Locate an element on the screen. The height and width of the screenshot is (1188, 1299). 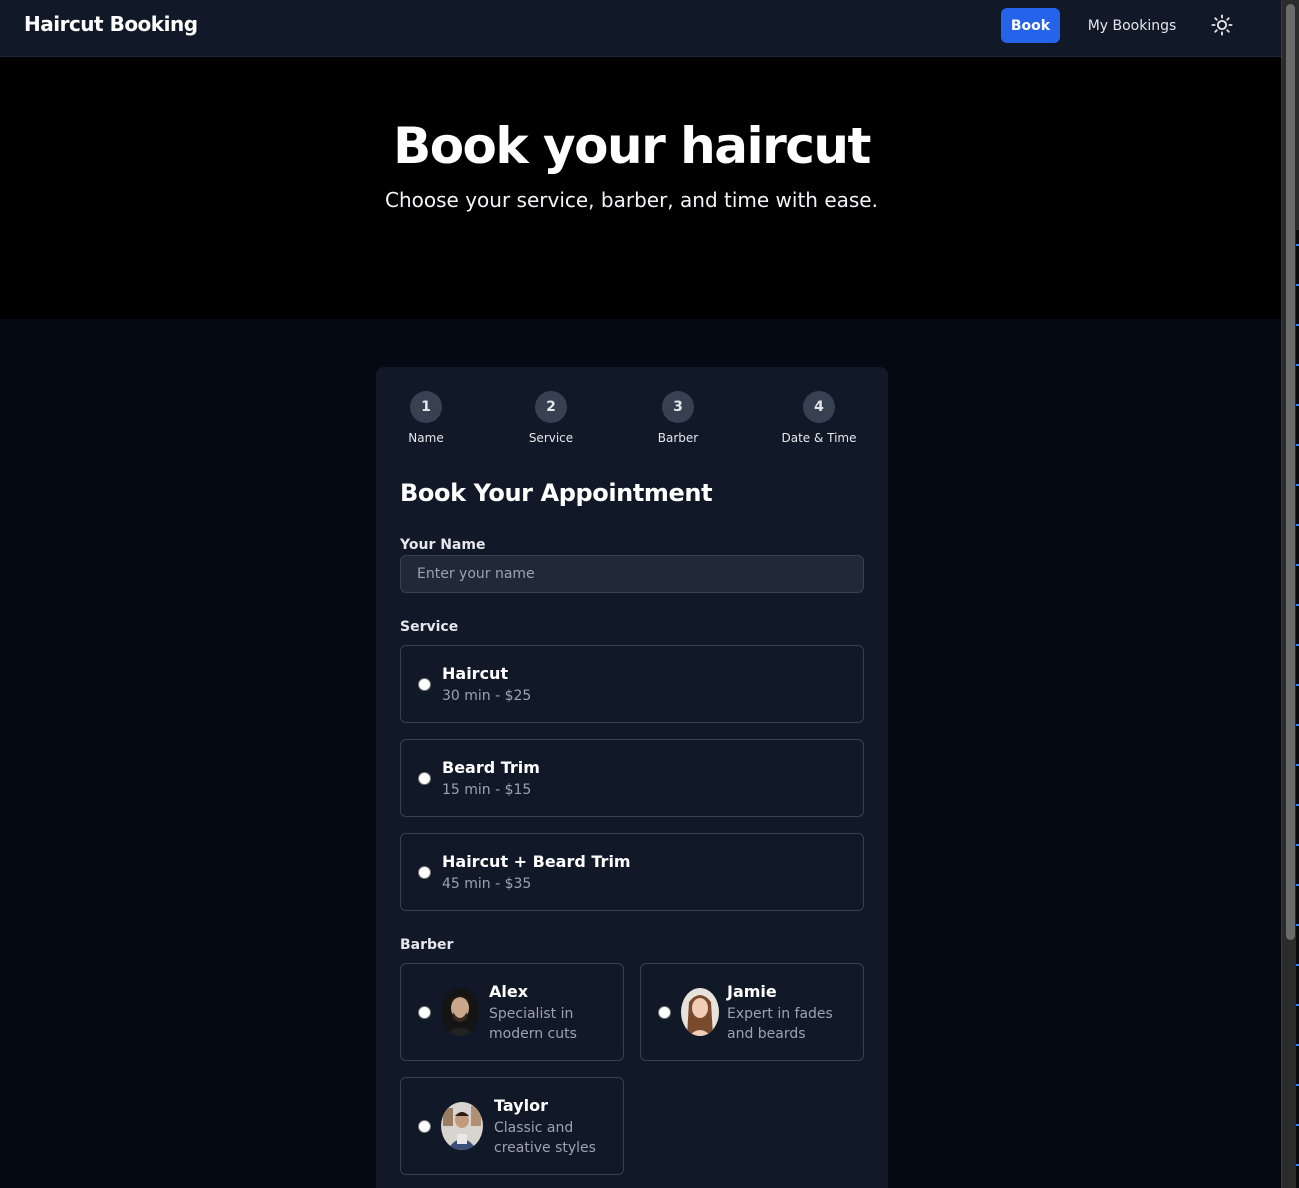
barber-label: Barber is located at coordinates (427, 945).